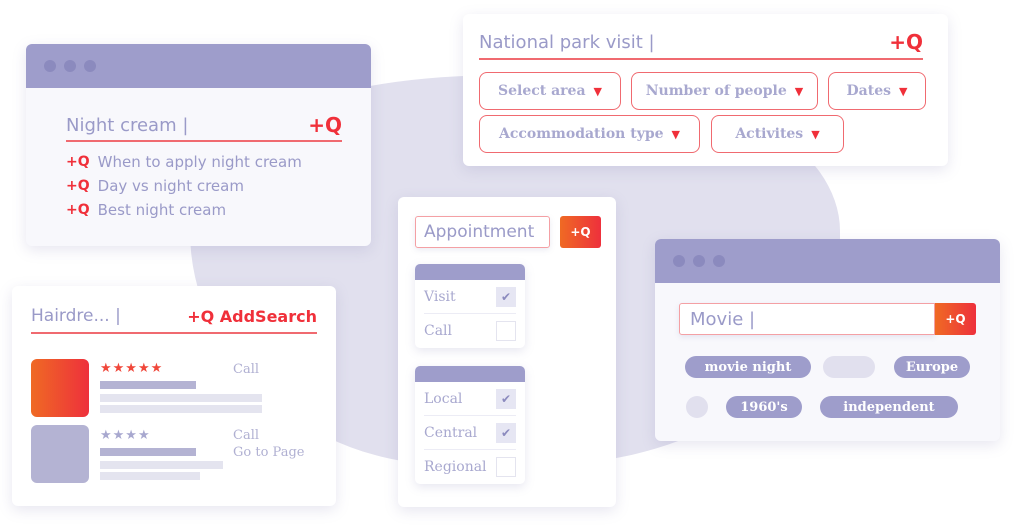  I want to click on tag-chip: 1960's, so click(764, 407).